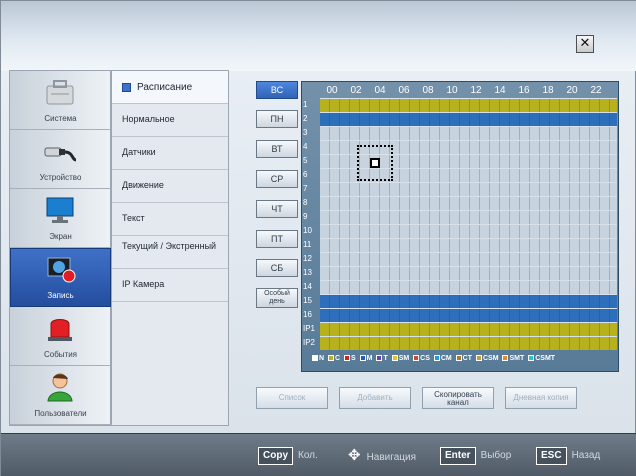 The height and width of the screenshot is (476, 636). I want to click on nav-item-system: Система, so click(60, 100).